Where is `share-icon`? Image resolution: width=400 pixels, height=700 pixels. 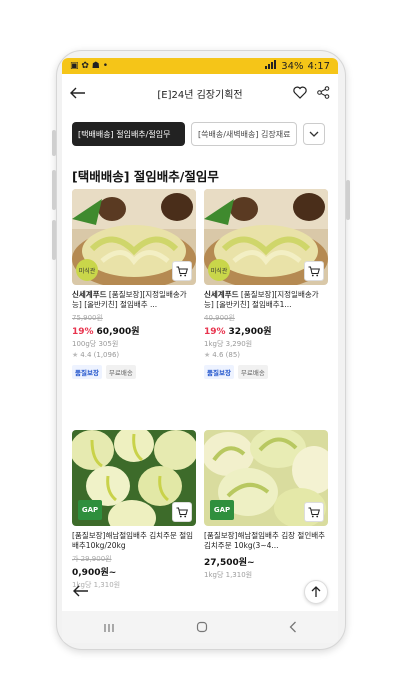
share-icon is located at coordinates (323, 93).